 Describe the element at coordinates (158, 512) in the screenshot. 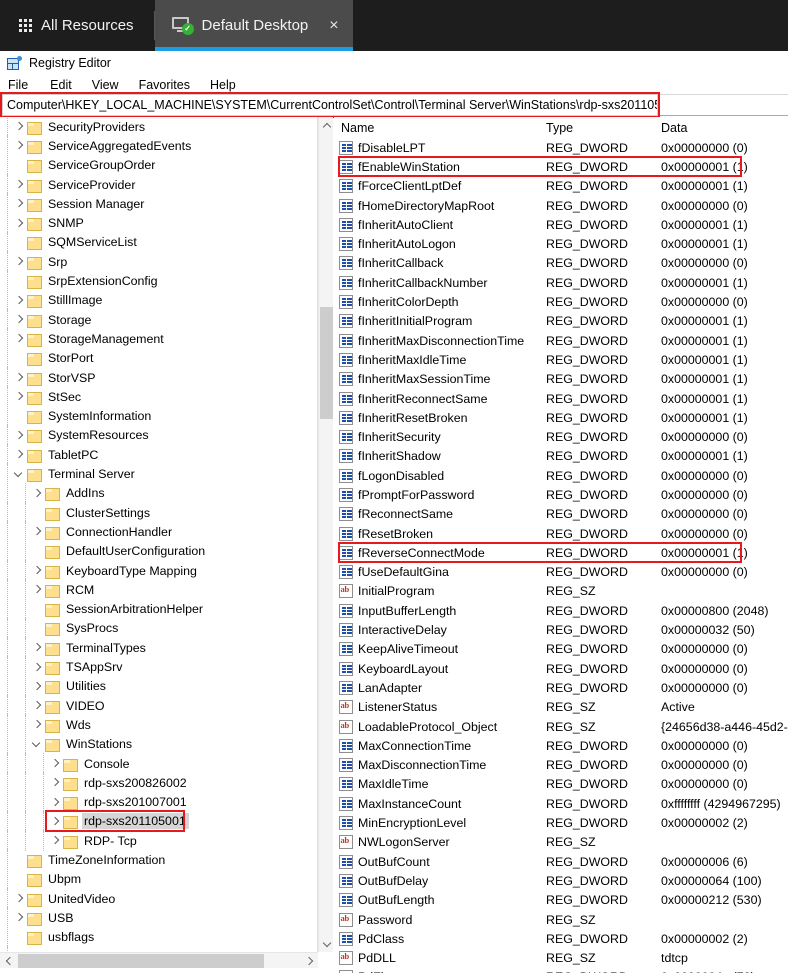

I see `tree-item-clustersettings: ClusterSettings` at that location.